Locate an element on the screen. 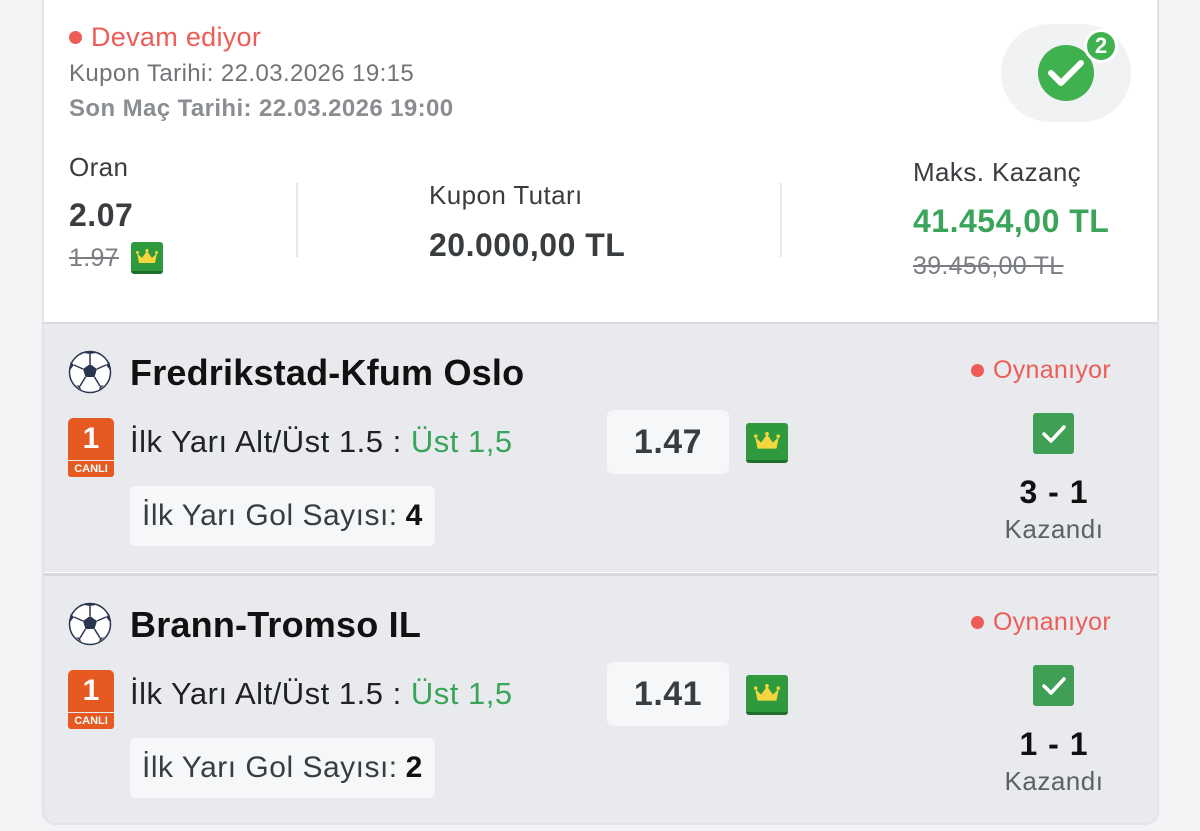  max-win-old-value: 39.456,00 TL is located at coordinates (988, 266).